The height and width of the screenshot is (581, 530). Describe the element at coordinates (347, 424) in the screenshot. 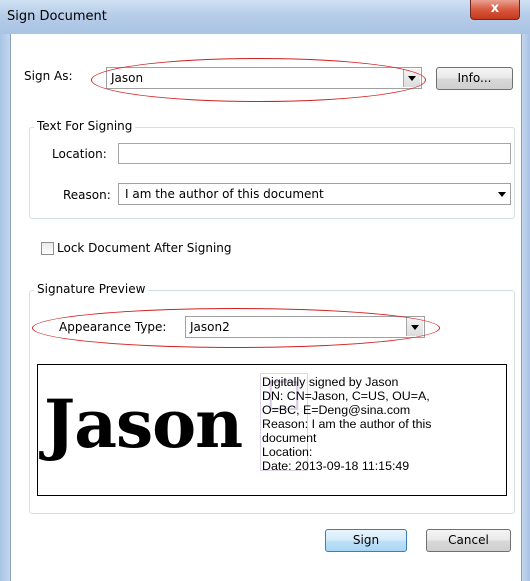

I see `preview-line-4: Reason: I am the author of this` at that location.